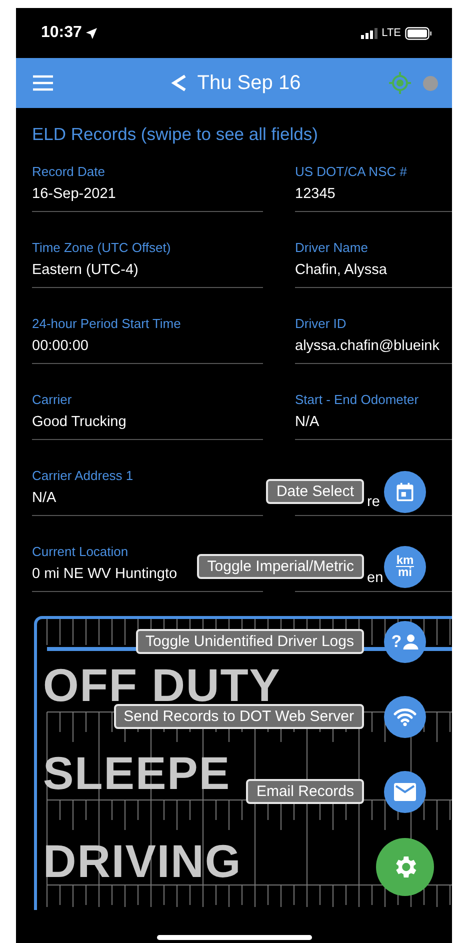  Describe the element at coordinates (332, 248) in the screenshot. I see `field-label: Driver Name` at that location.